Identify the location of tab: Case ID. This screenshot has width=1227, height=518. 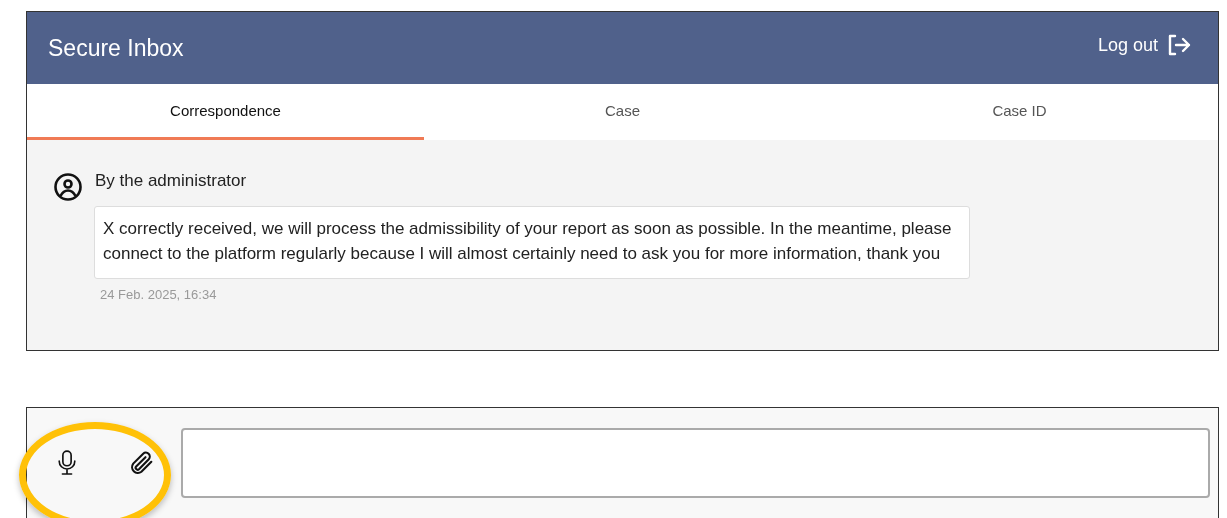
(1019, 112).